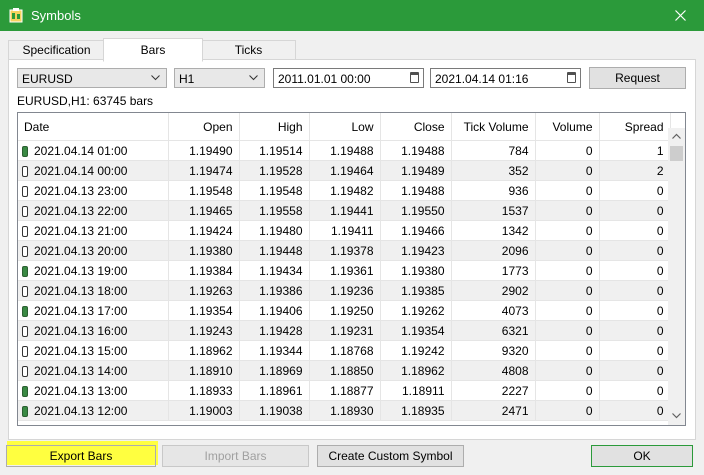 The image size is (704, 475). I want to click on chevron-down-icon, so click(676, 416).